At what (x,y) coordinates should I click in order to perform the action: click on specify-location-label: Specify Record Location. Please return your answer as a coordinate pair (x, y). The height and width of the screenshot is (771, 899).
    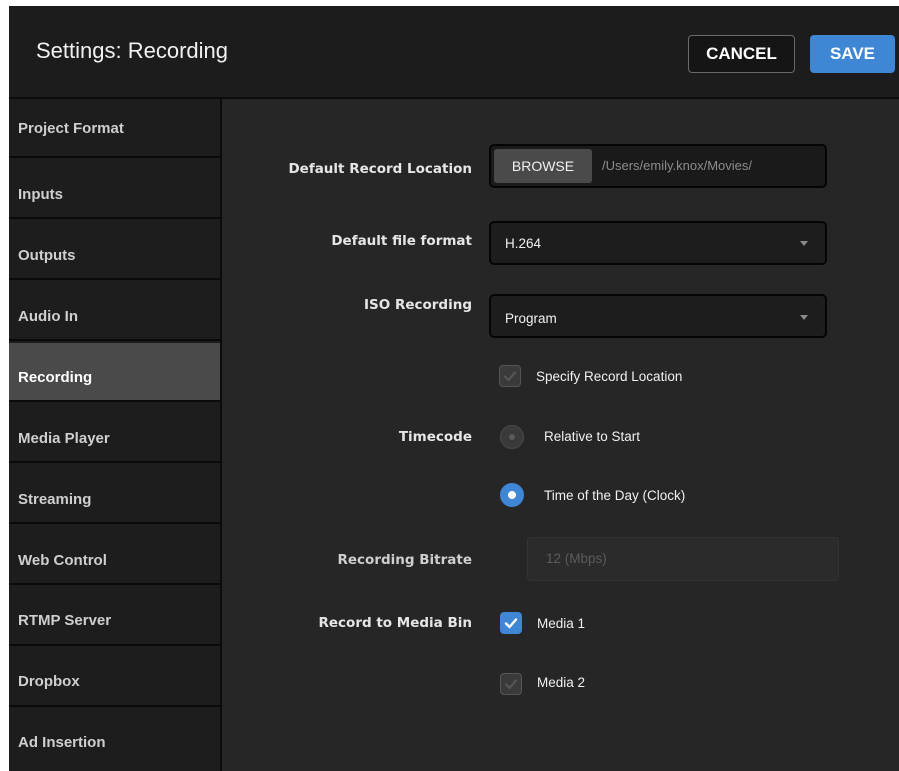
    Looking at the image, I should click on (609, 376).